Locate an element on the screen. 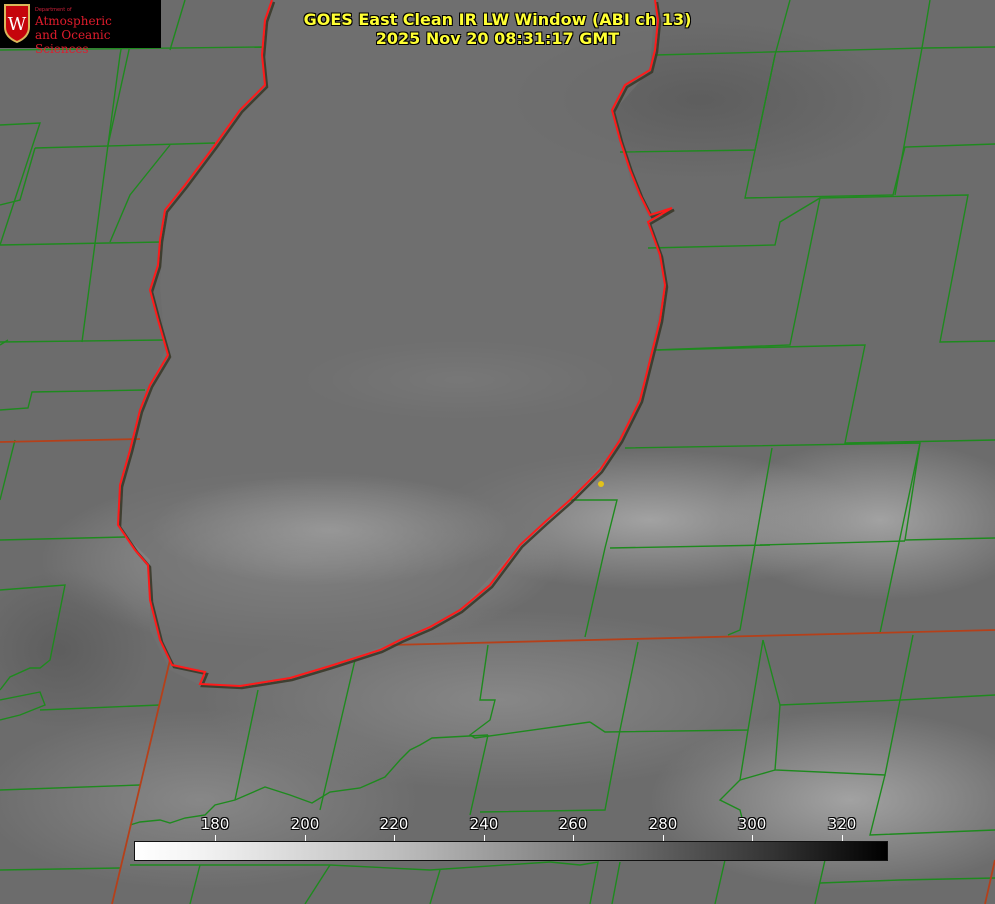  colorbar-tick-label: 220 is located at coordinates (394, 824).